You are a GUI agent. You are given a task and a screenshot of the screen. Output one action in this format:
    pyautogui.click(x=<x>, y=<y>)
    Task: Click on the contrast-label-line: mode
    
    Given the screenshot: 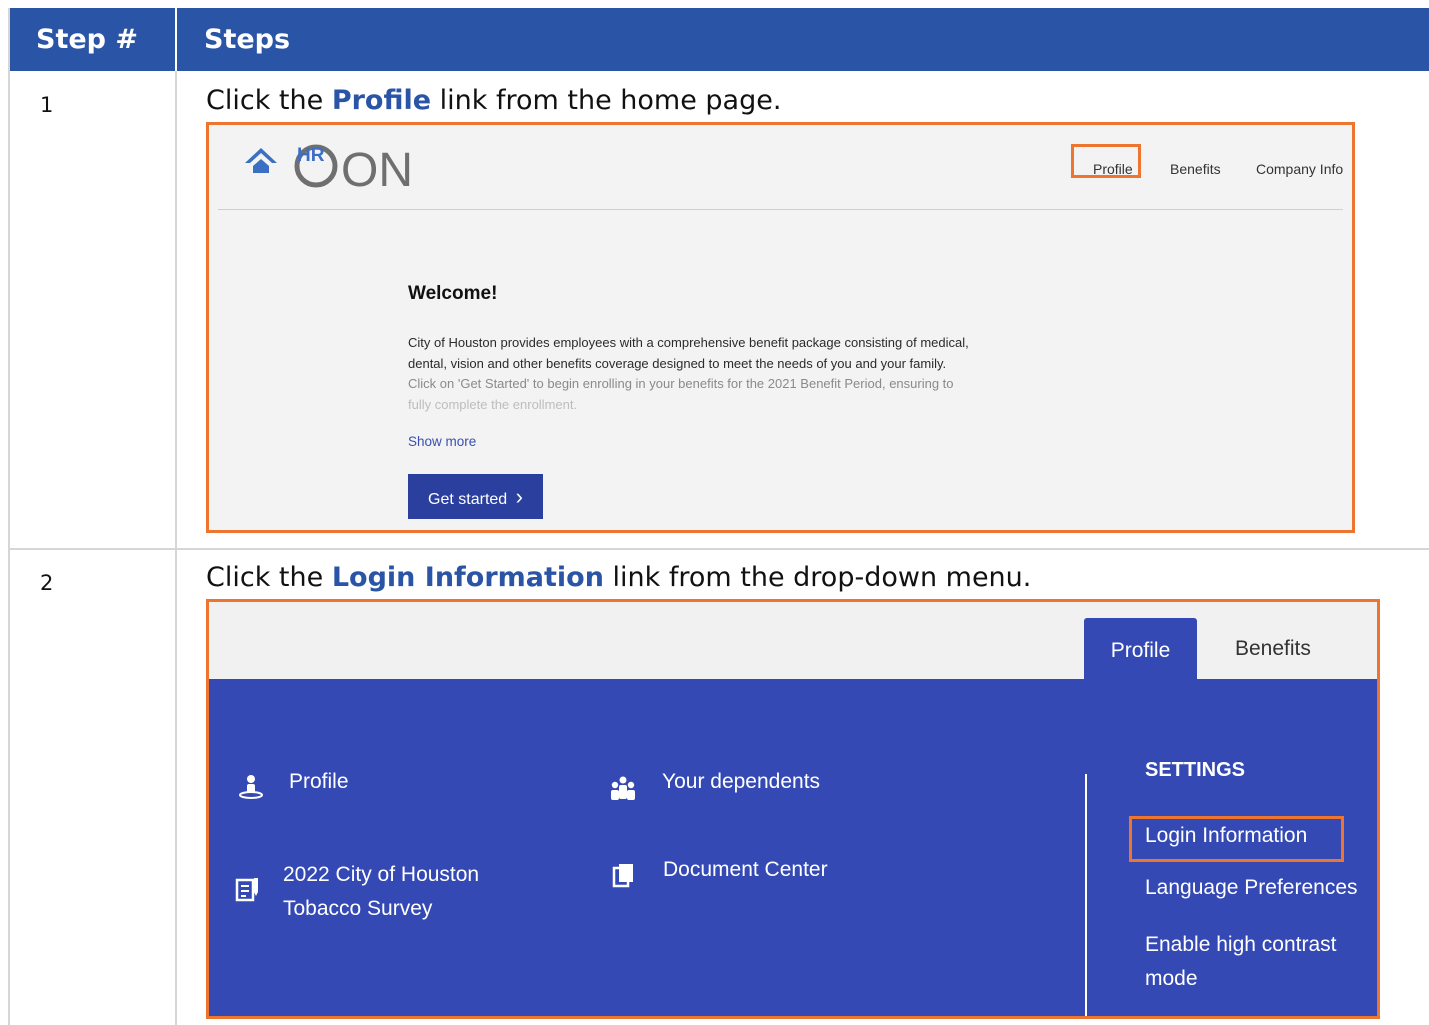 What is the action you would take?
    pyautogui.click(x=1171, y=978)
    